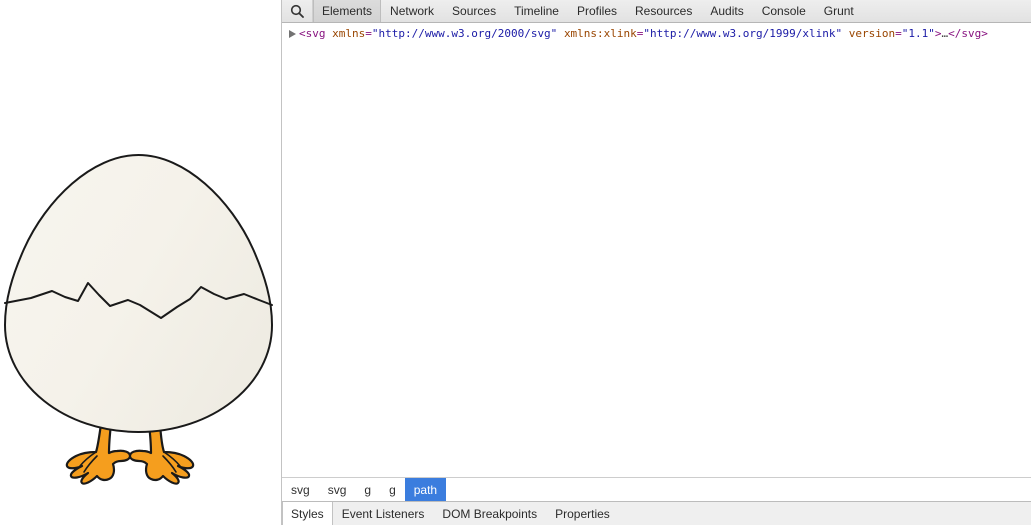  What do you see at coordinates (464, 33) in the screenshot?
I see `attr-value-xmlns: "http://www.w3.org/2000/svg"` at bounding box center [464, 33].